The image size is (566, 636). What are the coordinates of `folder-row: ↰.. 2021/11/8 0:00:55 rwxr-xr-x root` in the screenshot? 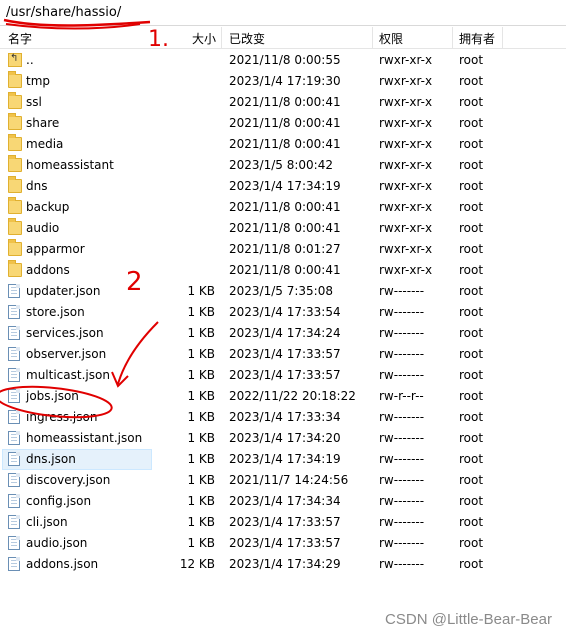 It's located at (283, 60).